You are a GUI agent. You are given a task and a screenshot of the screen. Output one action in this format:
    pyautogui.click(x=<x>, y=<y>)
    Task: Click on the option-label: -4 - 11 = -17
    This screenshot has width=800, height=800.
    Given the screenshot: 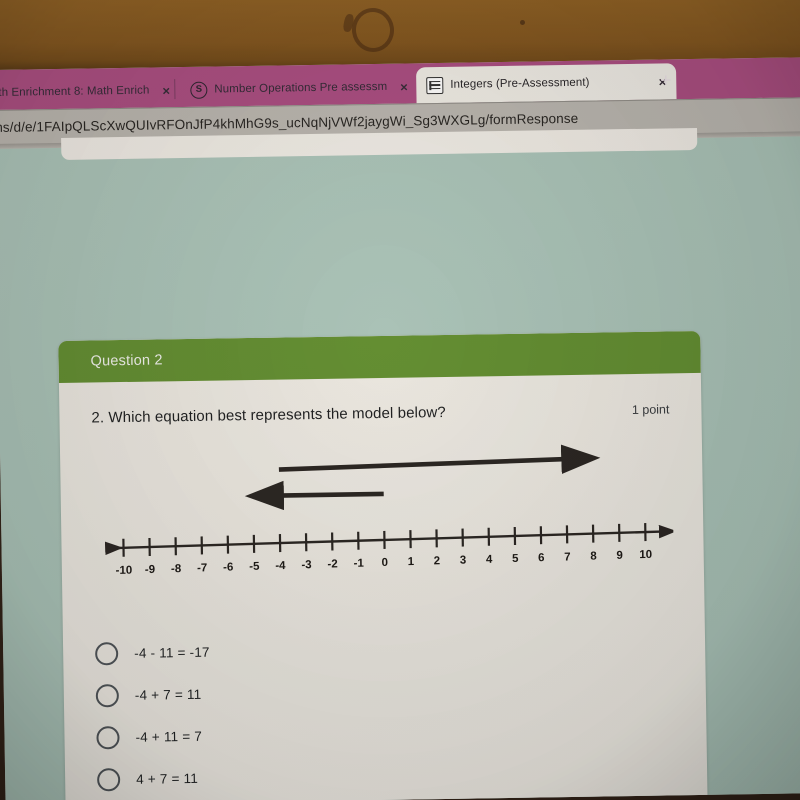 What is the action you would take?
    pyautogui.click(x=172, y=652)
    